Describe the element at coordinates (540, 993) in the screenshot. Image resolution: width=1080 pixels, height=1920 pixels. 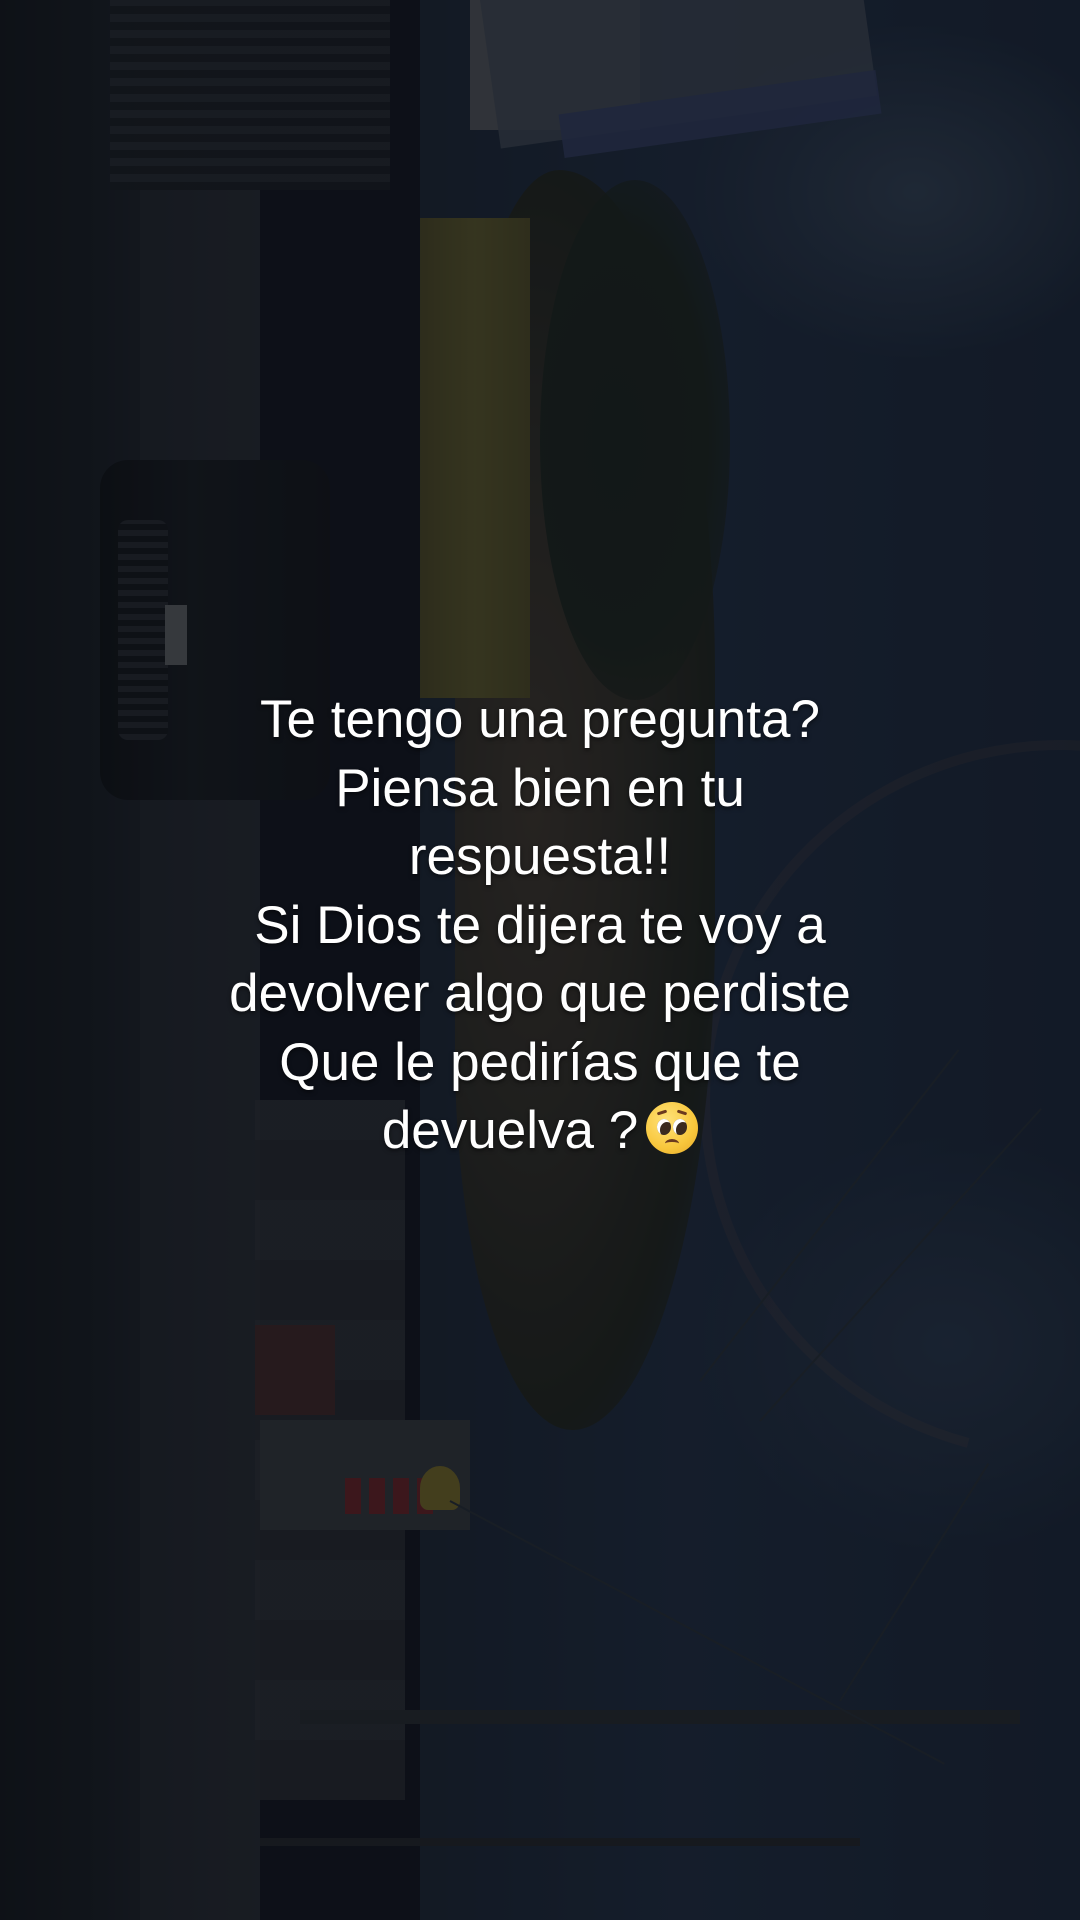
I see `caption-line: devolver algo que perdiste` at that location.